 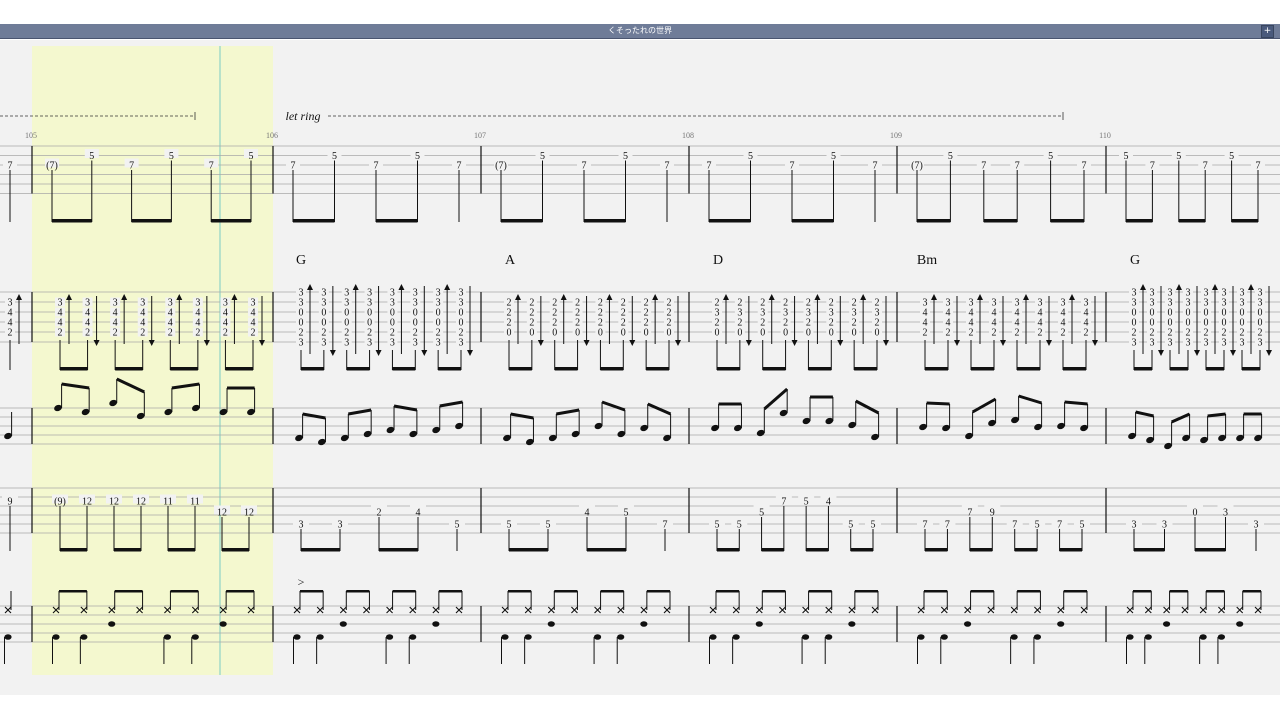 What do you see at coordinates (927, 260) in the screenshot?
I see `chord-name: Bm` at bounding box center [927, 260].